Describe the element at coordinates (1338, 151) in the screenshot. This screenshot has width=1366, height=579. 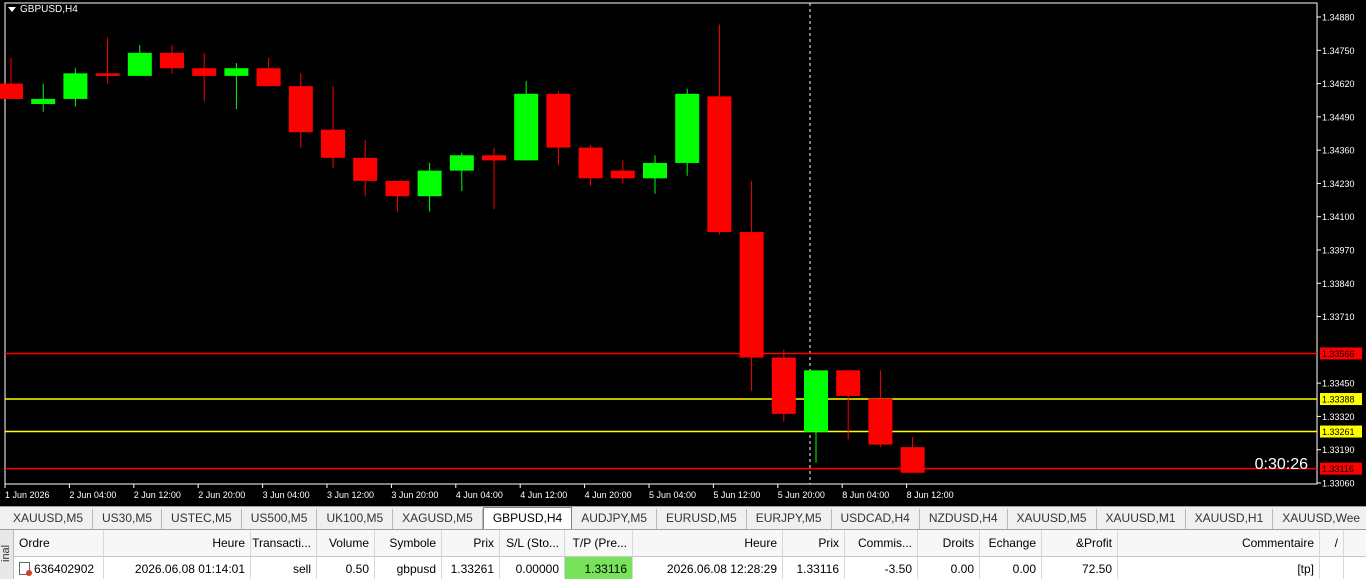
I see `y-tick-label: 1.34360` at that location.